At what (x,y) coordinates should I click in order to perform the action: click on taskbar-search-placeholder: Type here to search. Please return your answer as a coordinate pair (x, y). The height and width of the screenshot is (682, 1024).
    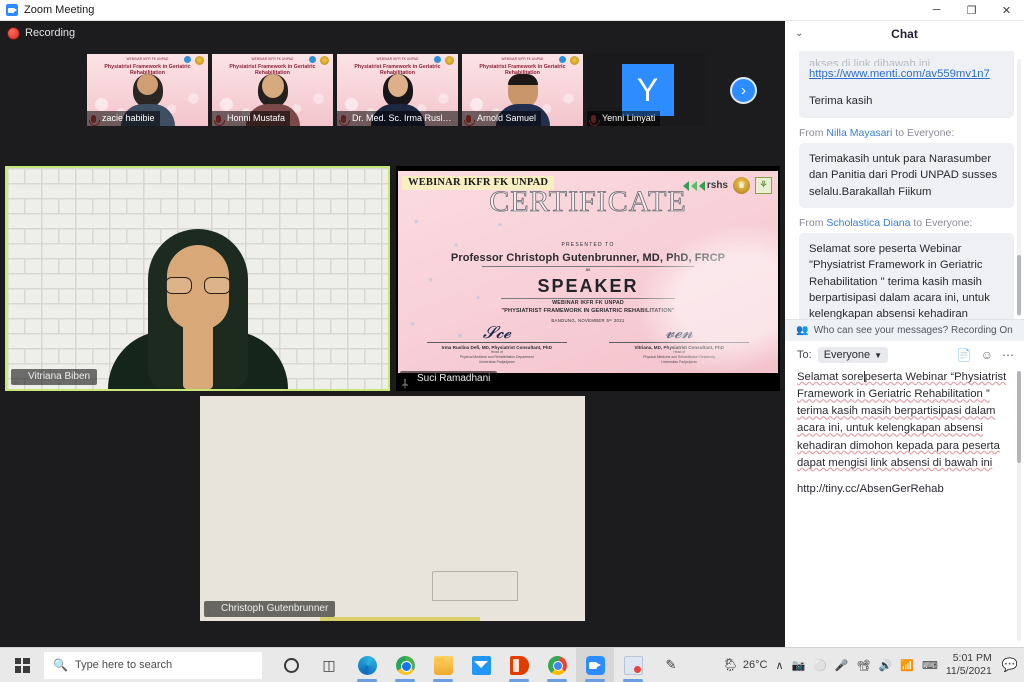
    Looking at the image, I should click on (123, 665).